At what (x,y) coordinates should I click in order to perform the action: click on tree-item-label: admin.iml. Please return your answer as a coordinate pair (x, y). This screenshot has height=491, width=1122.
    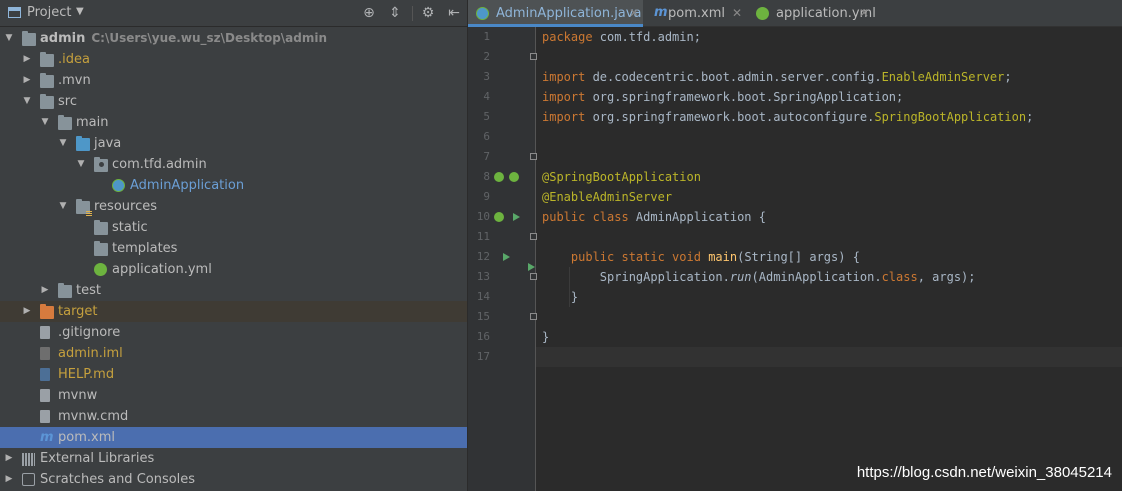
    Looking at the image, I should click on (90, 353).